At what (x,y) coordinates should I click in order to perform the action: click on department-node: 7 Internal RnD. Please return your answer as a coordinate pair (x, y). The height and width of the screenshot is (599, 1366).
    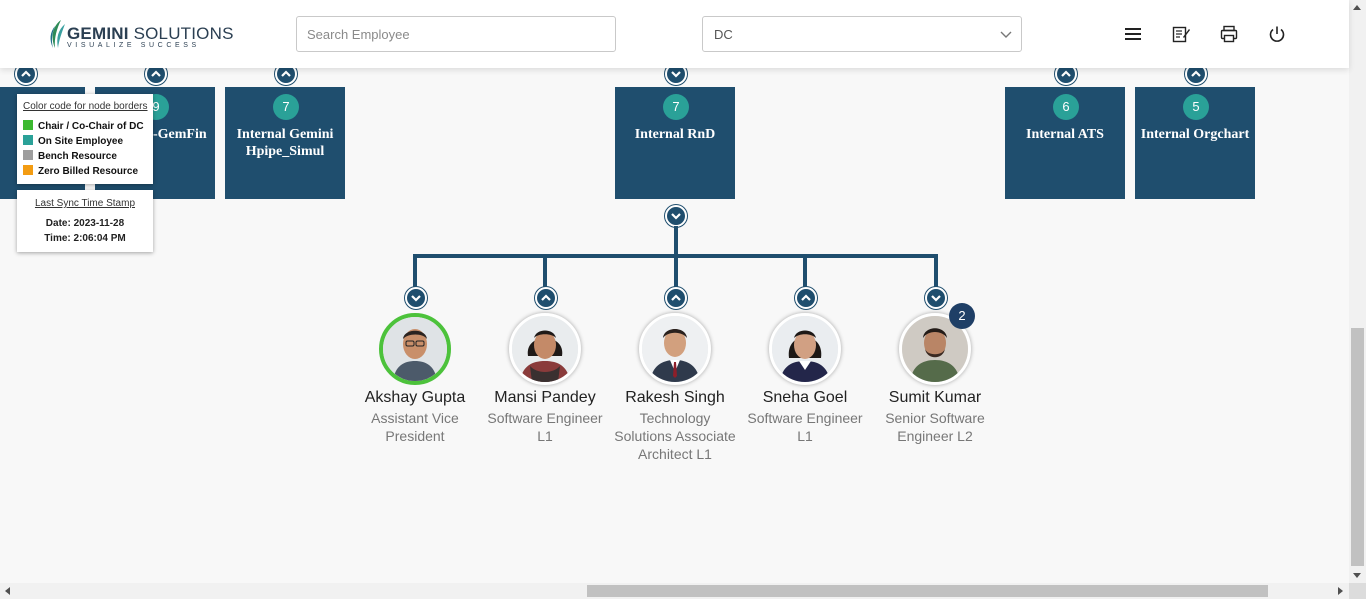
    Looking at the image, I should click on (675, 143).